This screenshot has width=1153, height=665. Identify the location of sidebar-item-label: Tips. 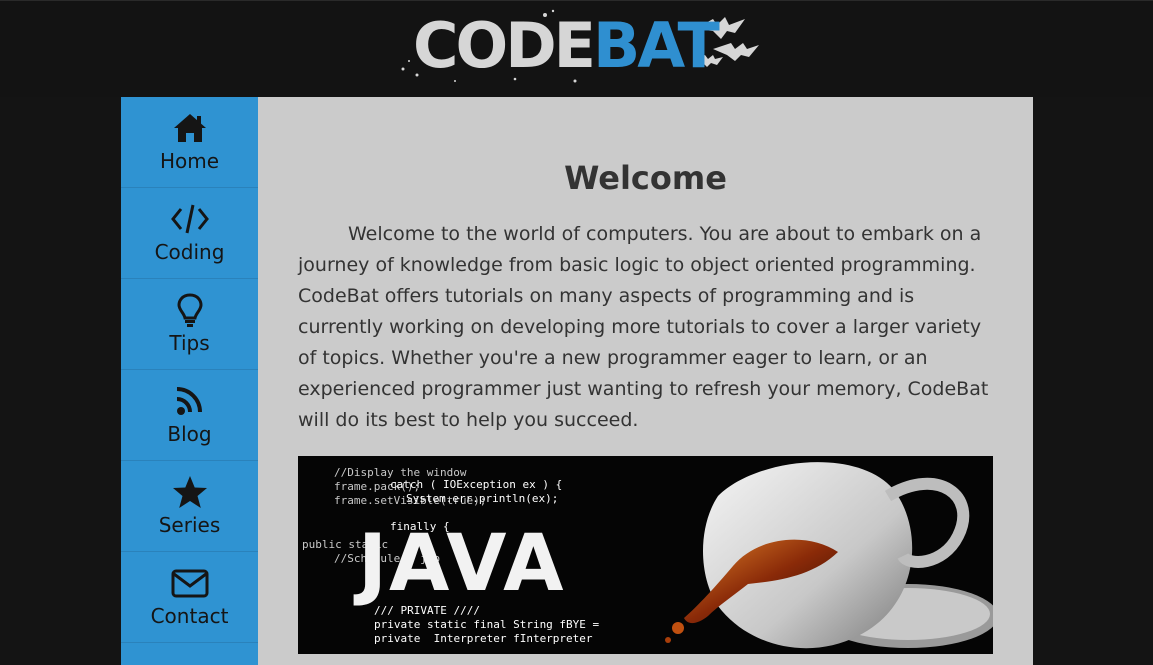
(189, 343).